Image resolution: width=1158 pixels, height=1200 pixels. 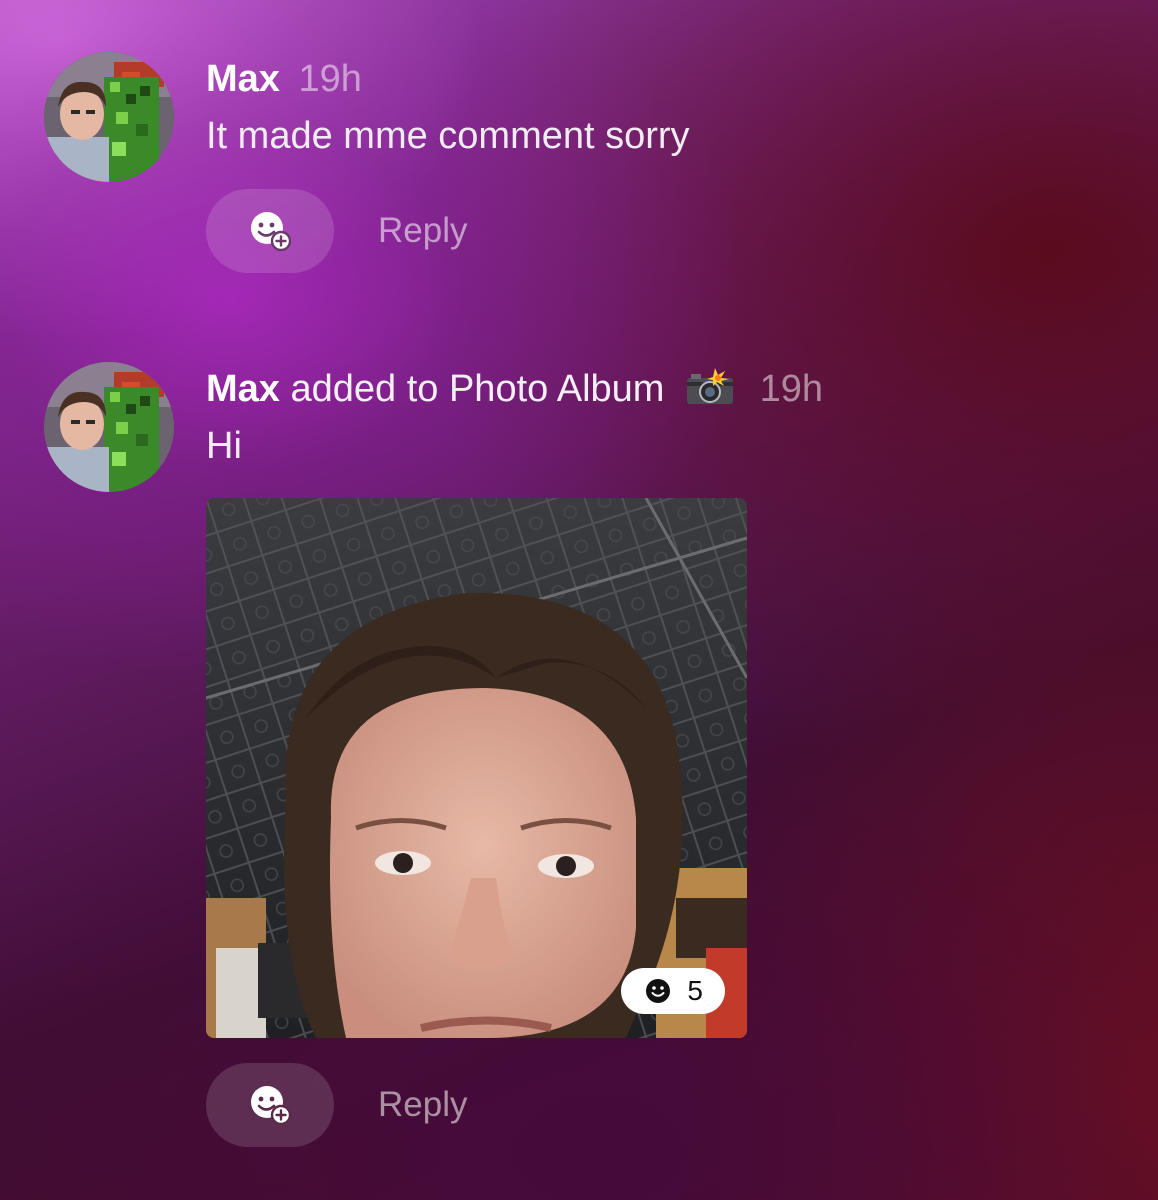 What do you see at coordinates (477, 389) in the screenshot?
I see `post-action-text: added to Photo Album` at bounding box center [477, 389].